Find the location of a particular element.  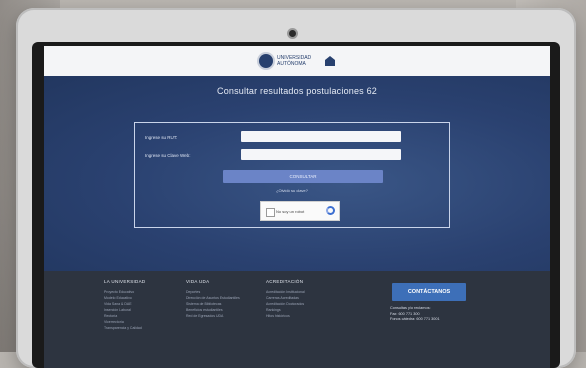

building-icon is located at coordinates (330, 61).